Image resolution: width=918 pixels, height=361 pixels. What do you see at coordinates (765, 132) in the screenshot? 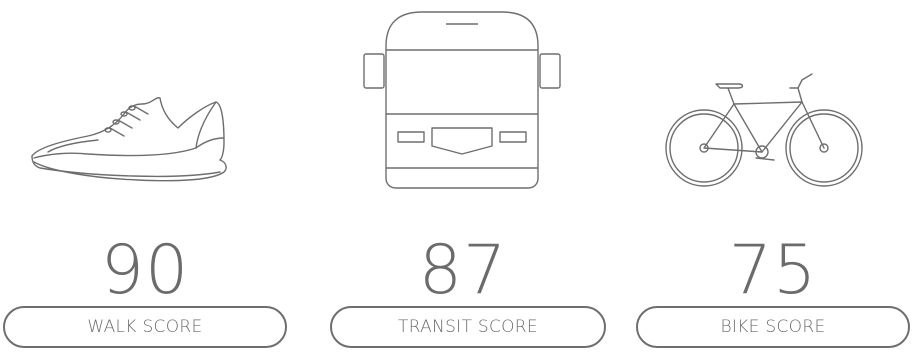
I see `bicycle-icon` at bounding box center [765, 132].